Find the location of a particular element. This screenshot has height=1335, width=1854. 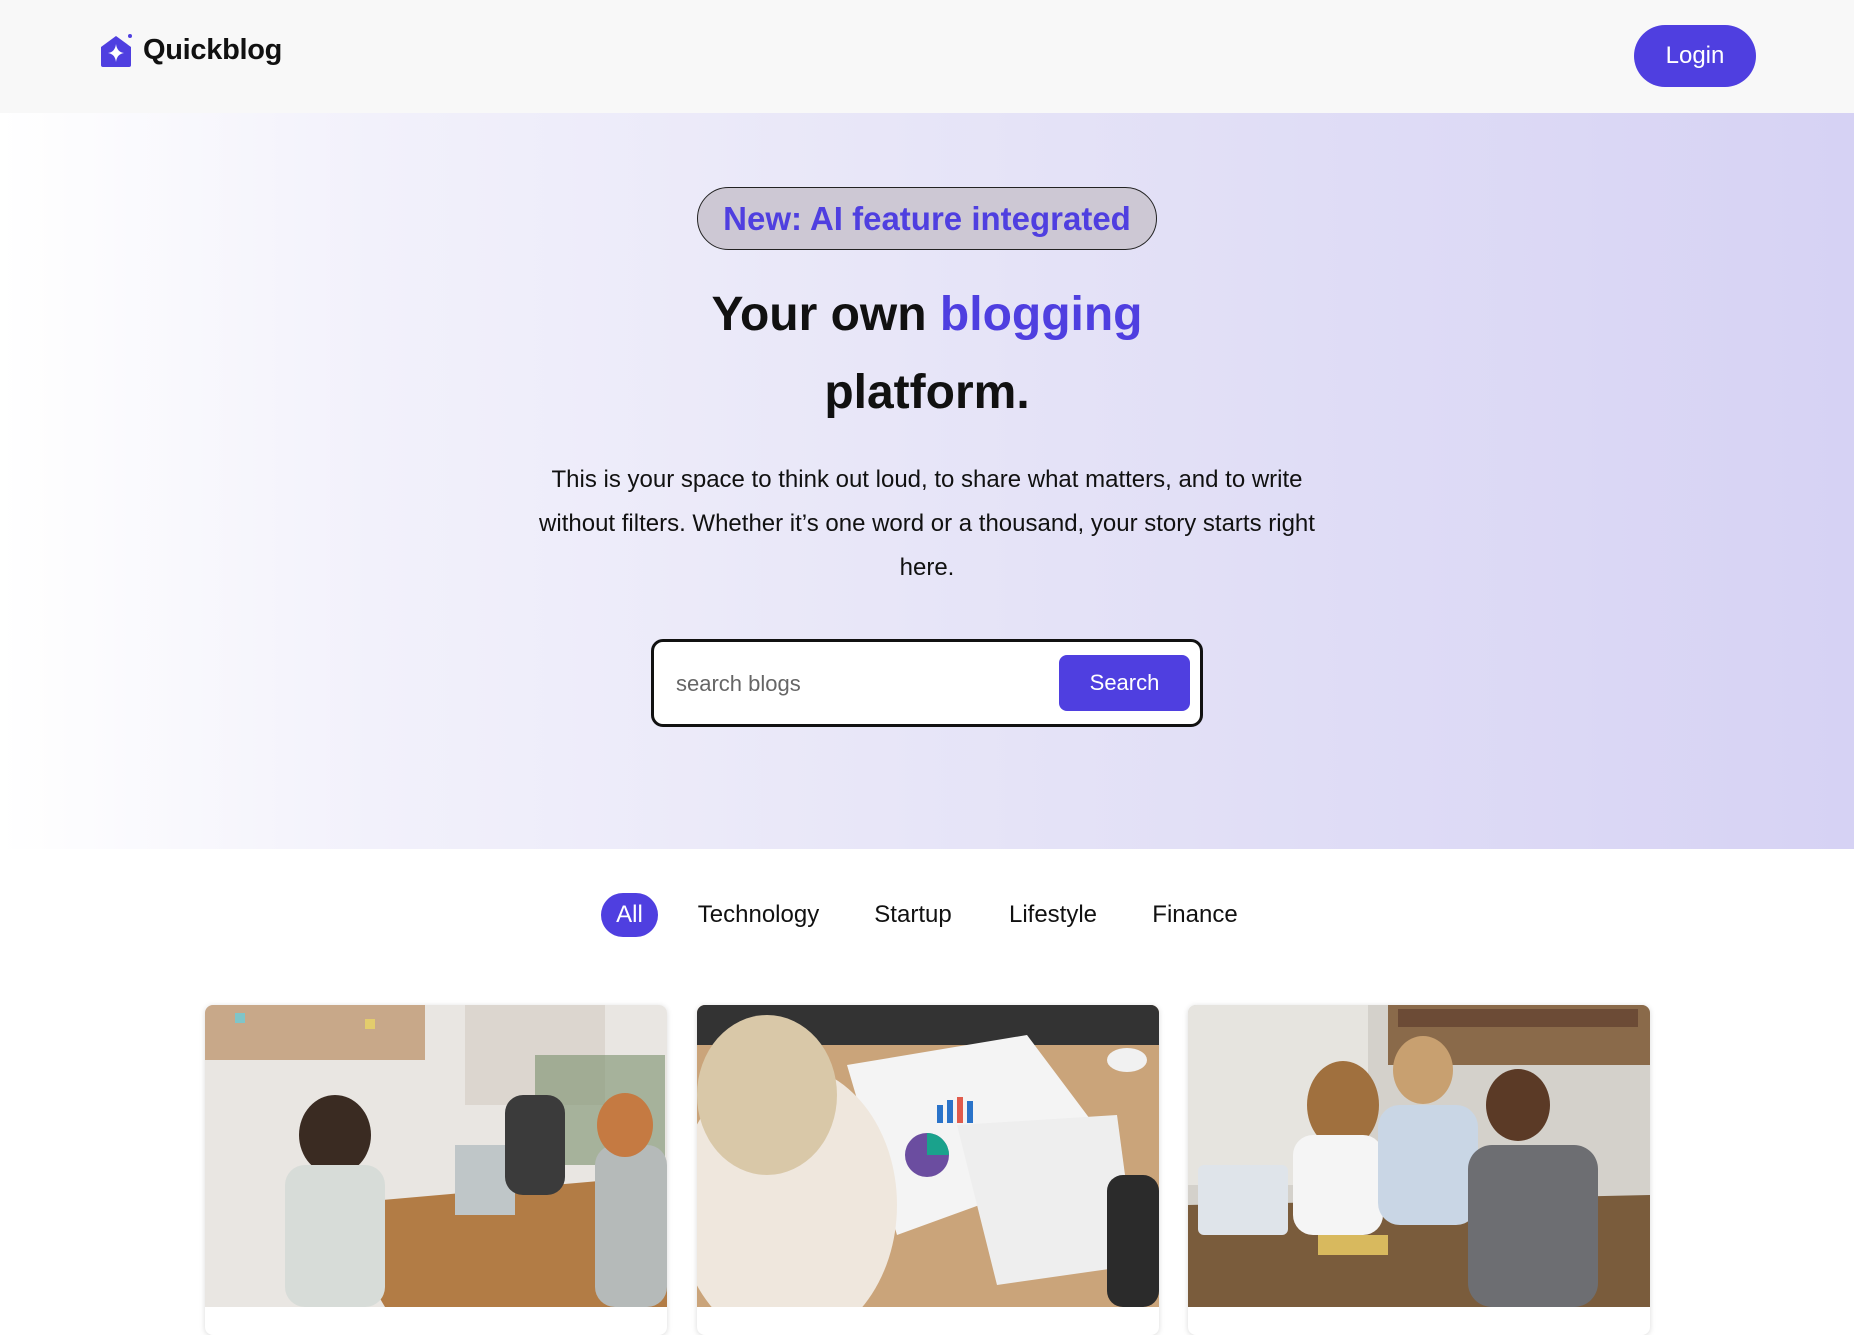

search-button: Search is located at coordinates (1124, 683).